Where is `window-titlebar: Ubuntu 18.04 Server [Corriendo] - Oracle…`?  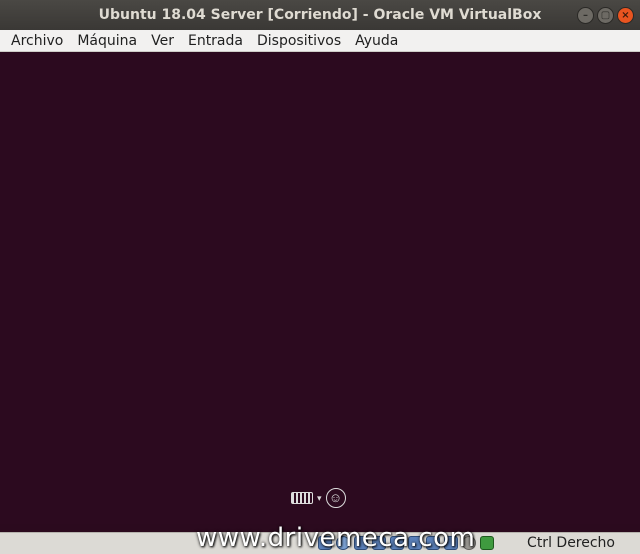 window-titlebar: Ubuntu 18.04 Server [Corriendo] - Oracle… is located at coordinates (320, 15).